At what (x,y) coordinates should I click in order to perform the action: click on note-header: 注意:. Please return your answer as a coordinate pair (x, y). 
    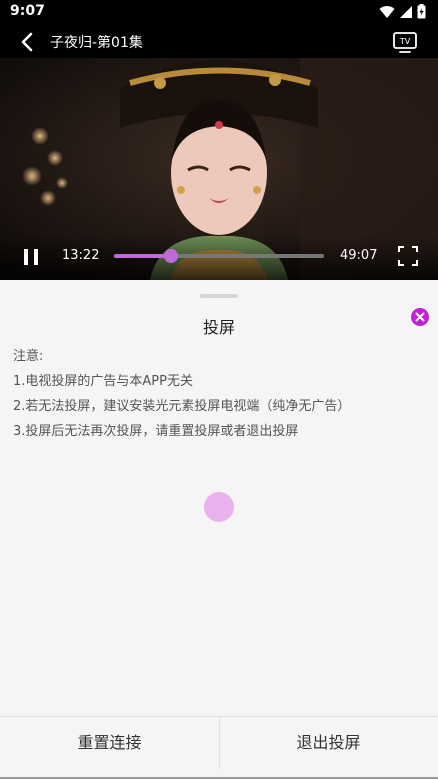
    Looking at the image, I should click on (28, 356).